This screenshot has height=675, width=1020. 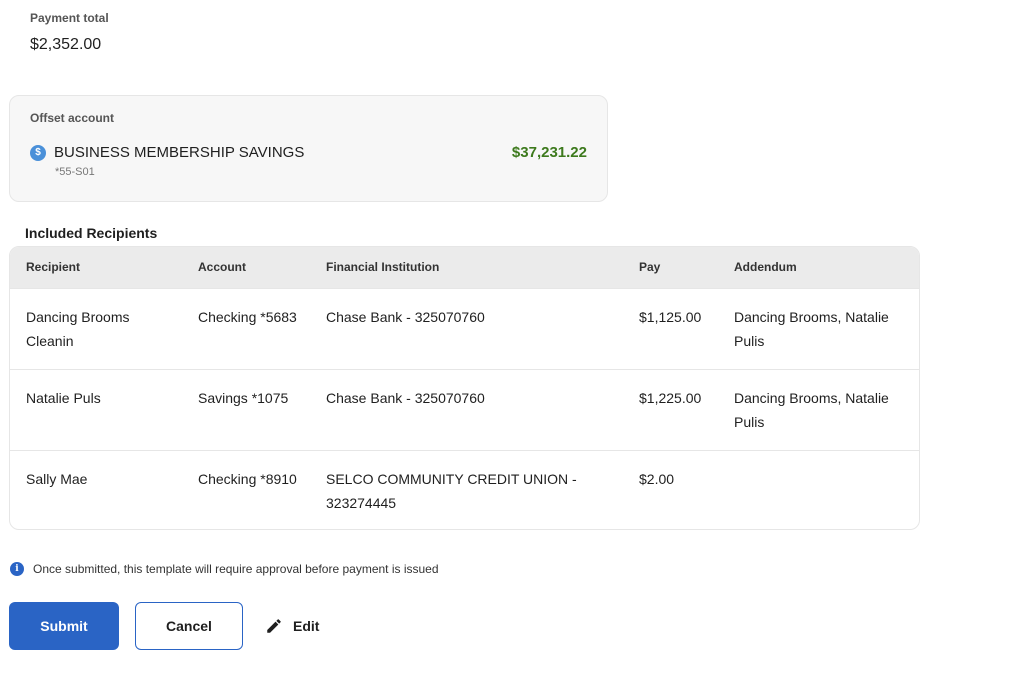 I want to click on cell-pay: $2.00, so click(x=657, y=479).